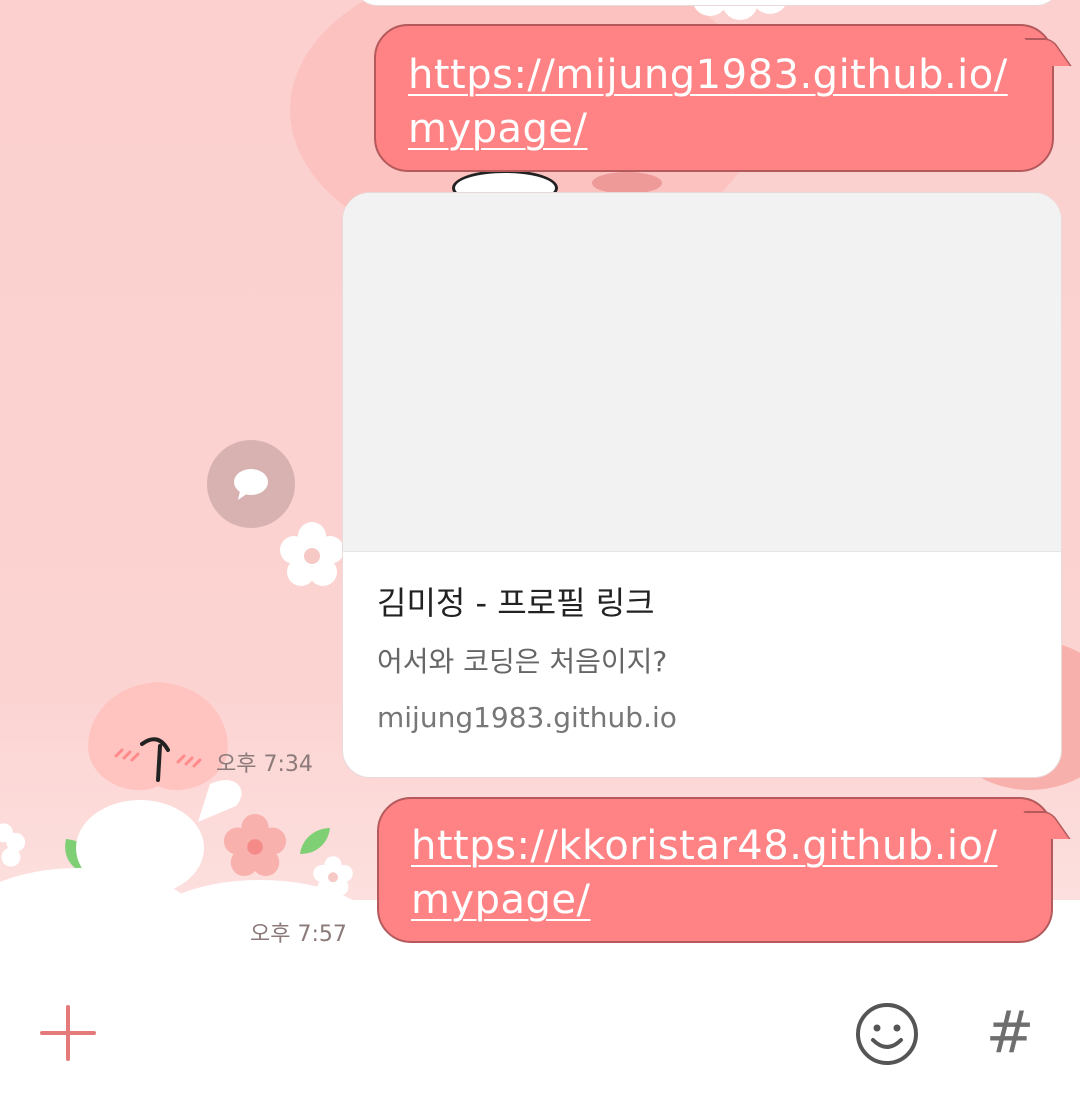 The width and height of the screenshot is (1080, 1105). Describe the element at coordinates (522, 661) in the screenshot. I see `link-preview-description: 어서와 코딩은 처음이지?` at that location.